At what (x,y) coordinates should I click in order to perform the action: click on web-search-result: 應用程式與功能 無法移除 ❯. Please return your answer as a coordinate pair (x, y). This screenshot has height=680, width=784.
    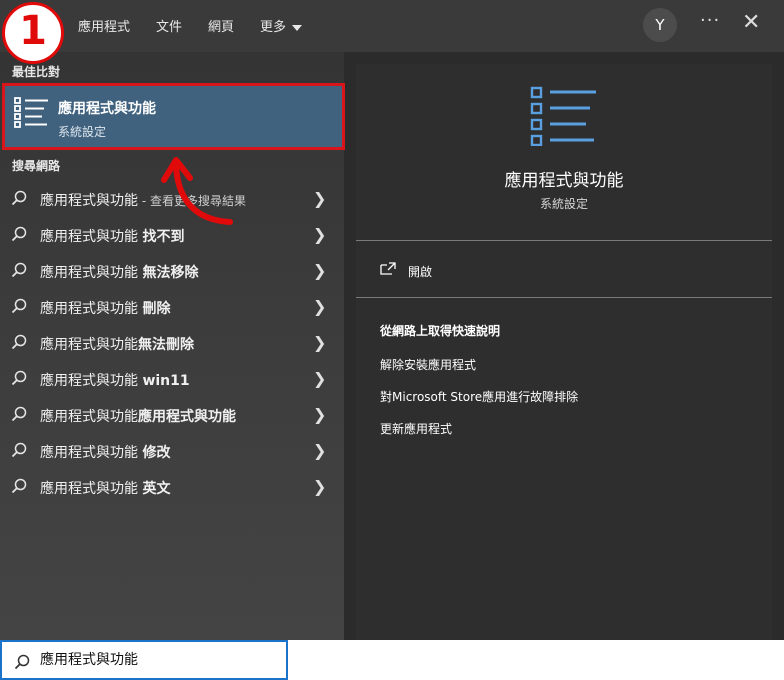
    Looking at the image, I should click on (172, 271).